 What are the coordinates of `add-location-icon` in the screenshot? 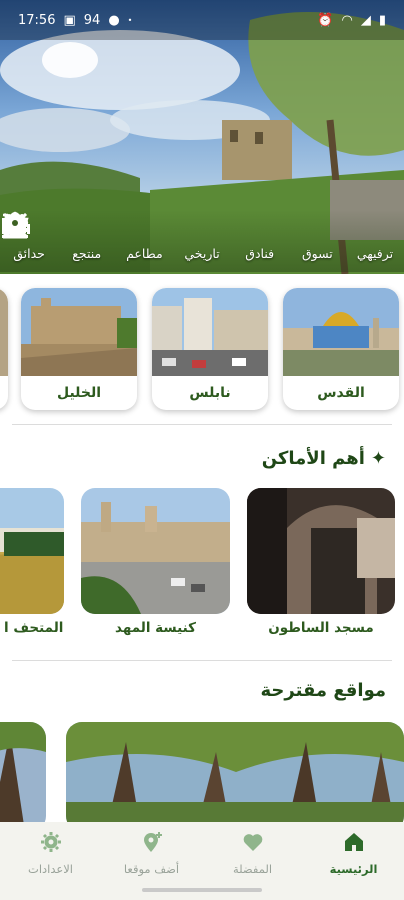 It's located at (152, 842).